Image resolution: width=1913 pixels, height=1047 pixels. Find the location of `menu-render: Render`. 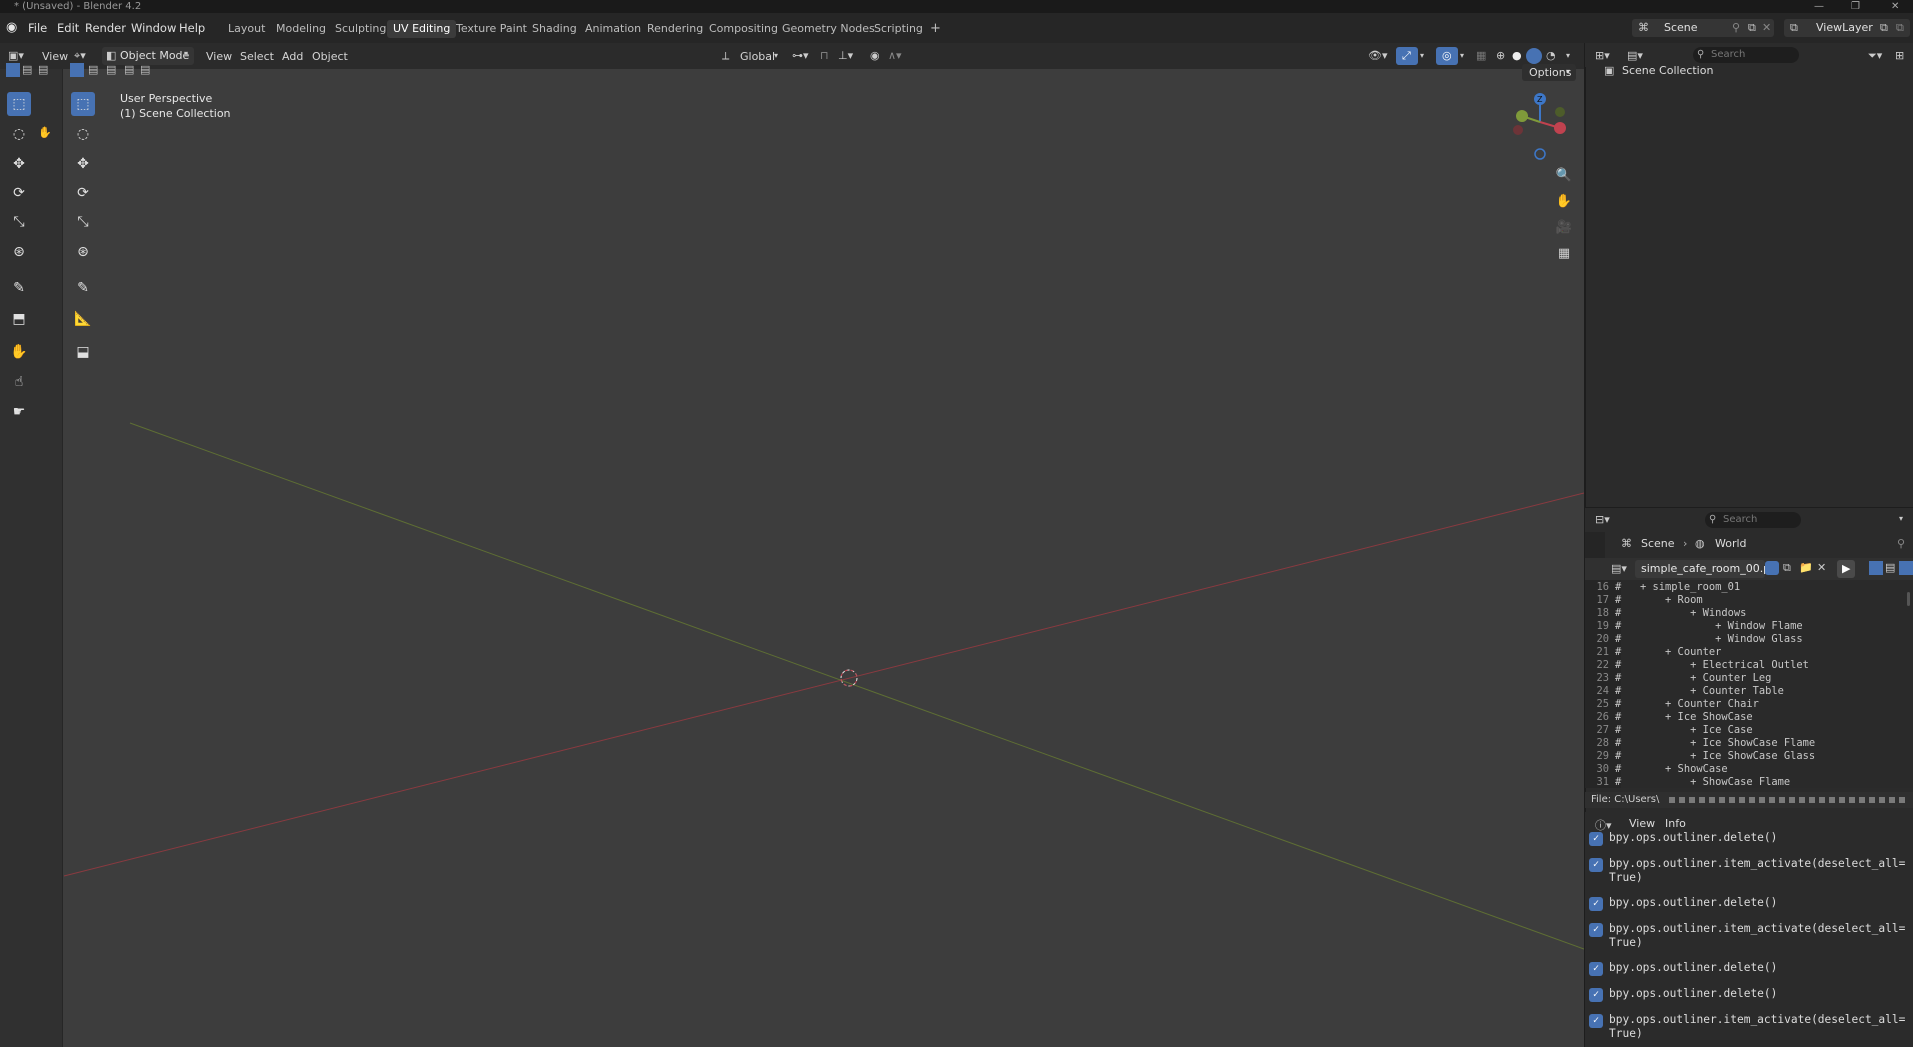

menu-render: Render is located at coordinates (105, 28).